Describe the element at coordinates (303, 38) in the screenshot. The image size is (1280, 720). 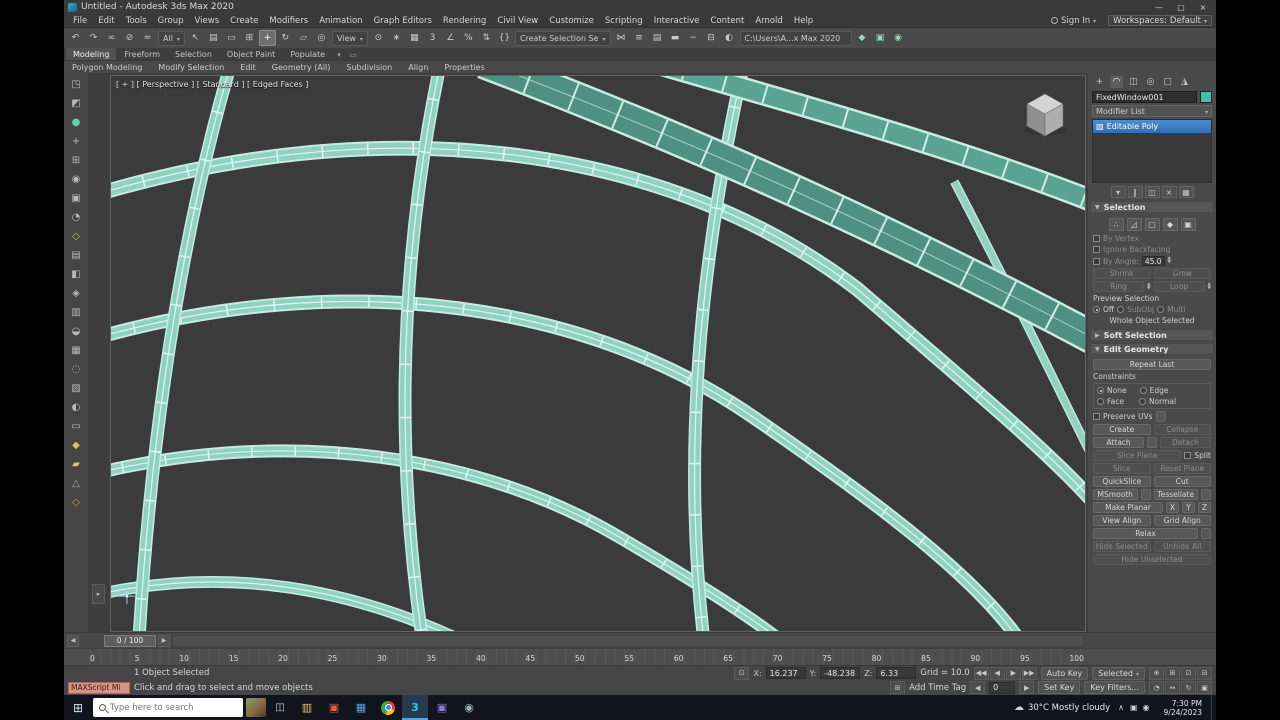
I see `select-and-scale-icon: ▱` at that location.